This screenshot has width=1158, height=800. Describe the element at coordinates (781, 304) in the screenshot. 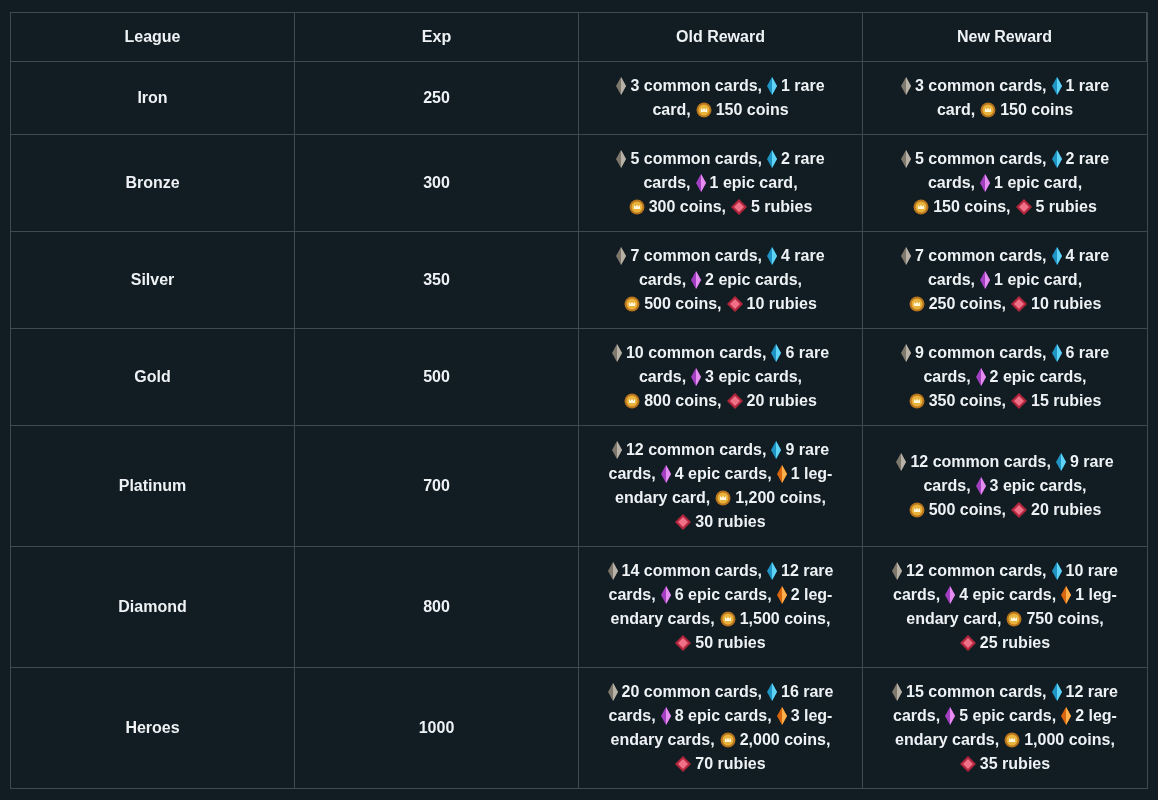

I see `reward-text: 10 rubies` at that location.